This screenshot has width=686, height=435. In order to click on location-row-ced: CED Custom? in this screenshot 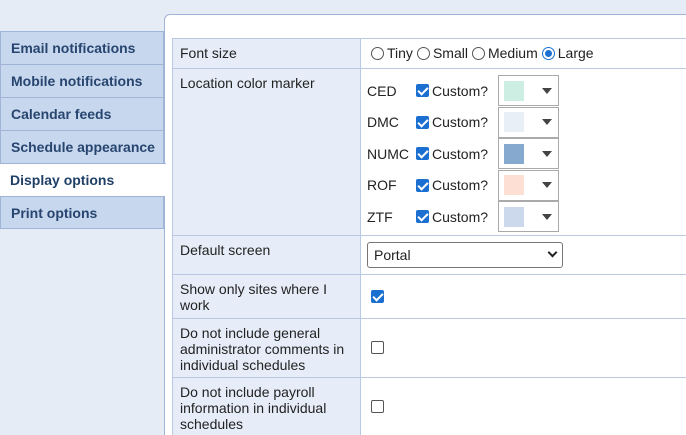, I will do `click(526, 91)`.